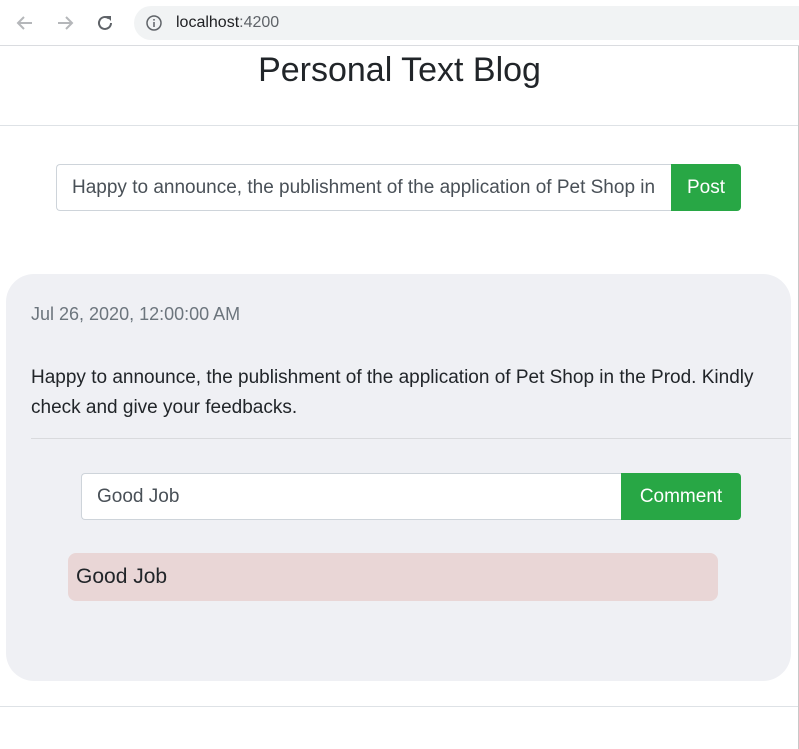  Describe the element at coordinates (681, 496) in the screenshot. I see `comment-button: Comment` at that location.